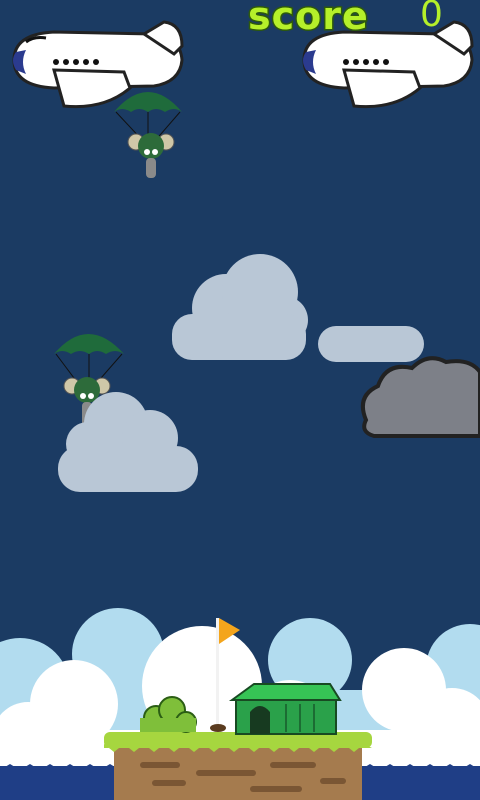 The height and width of the screenshot is (800, 480). Describe the element at coordinates (238, 766) in the screenshot. I see `island-base` at that location.